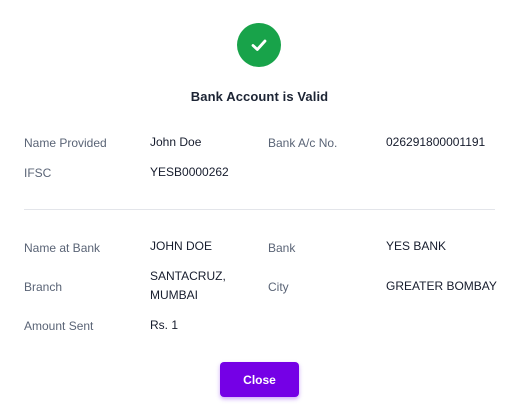 This screenshot has width=519, height=414. What do you see at coordinates (65, 143) in the screenshot?
I see `name-provided-label: Name Provided` at bounding box center [65, 143].